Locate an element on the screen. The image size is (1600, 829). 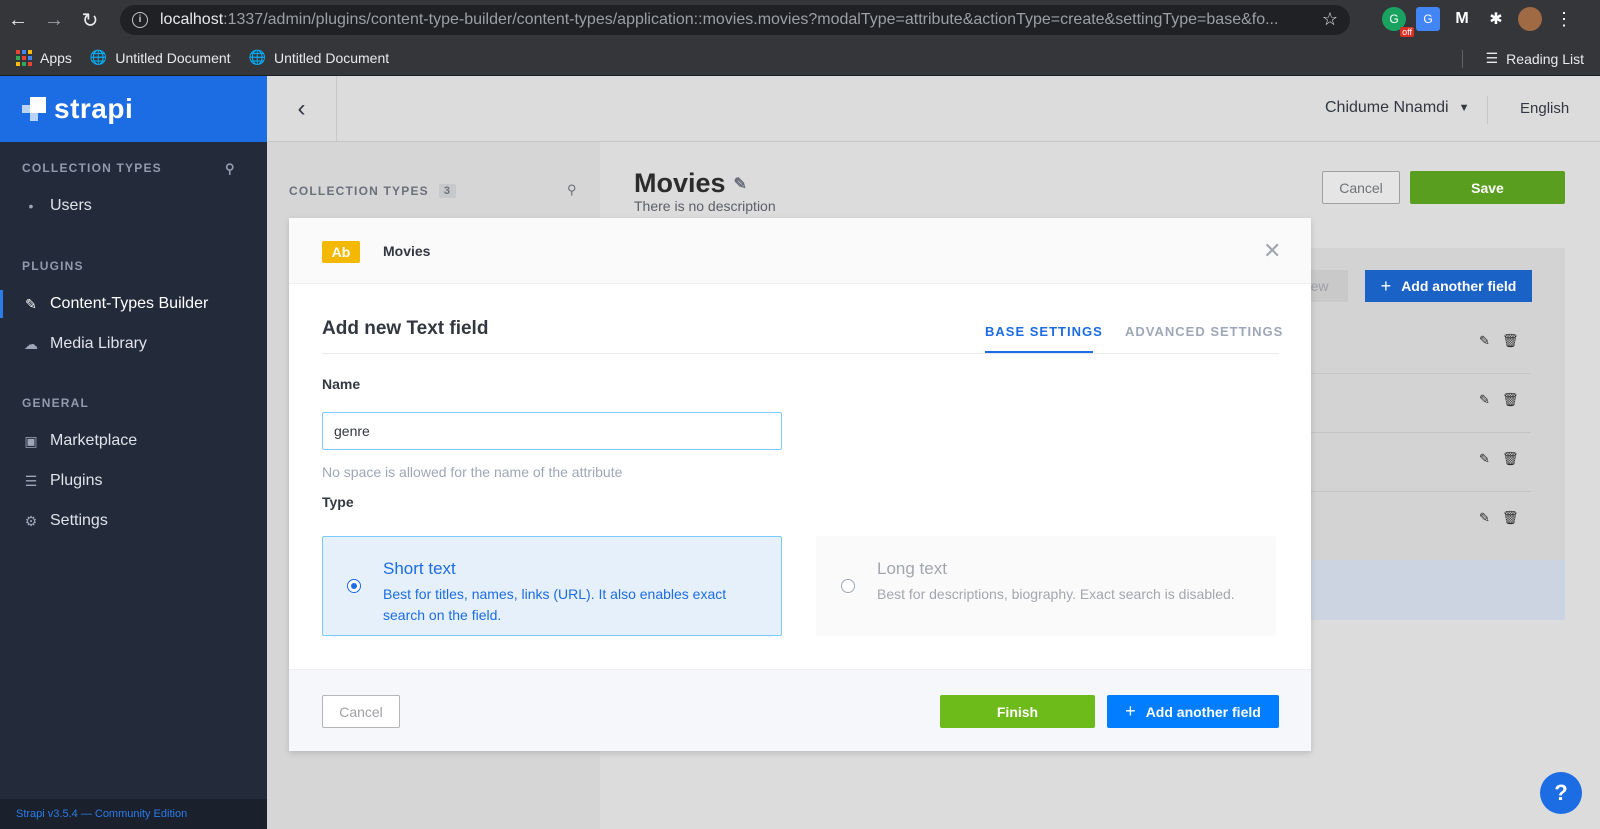
profile-avatar is located at coordinates (1530, 19).